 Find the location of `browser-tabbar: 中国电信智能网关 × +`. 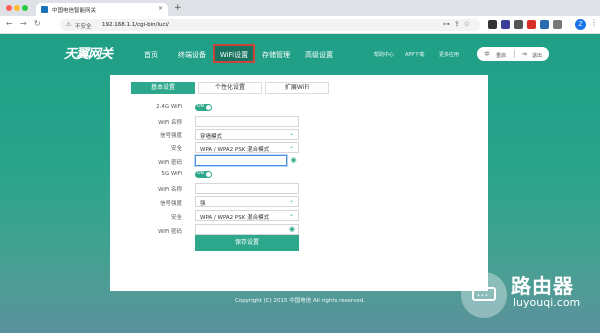

browser-tabbar: 中国电信智能网关 × + is located at coordinates (300, 8).